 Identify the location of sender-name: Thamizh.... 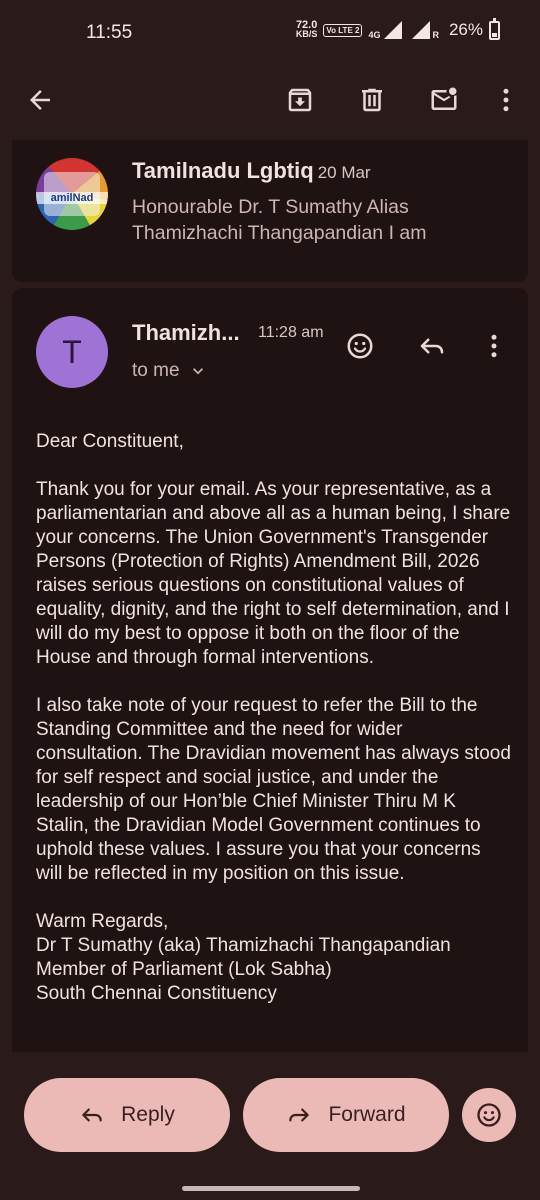
(186, 333).